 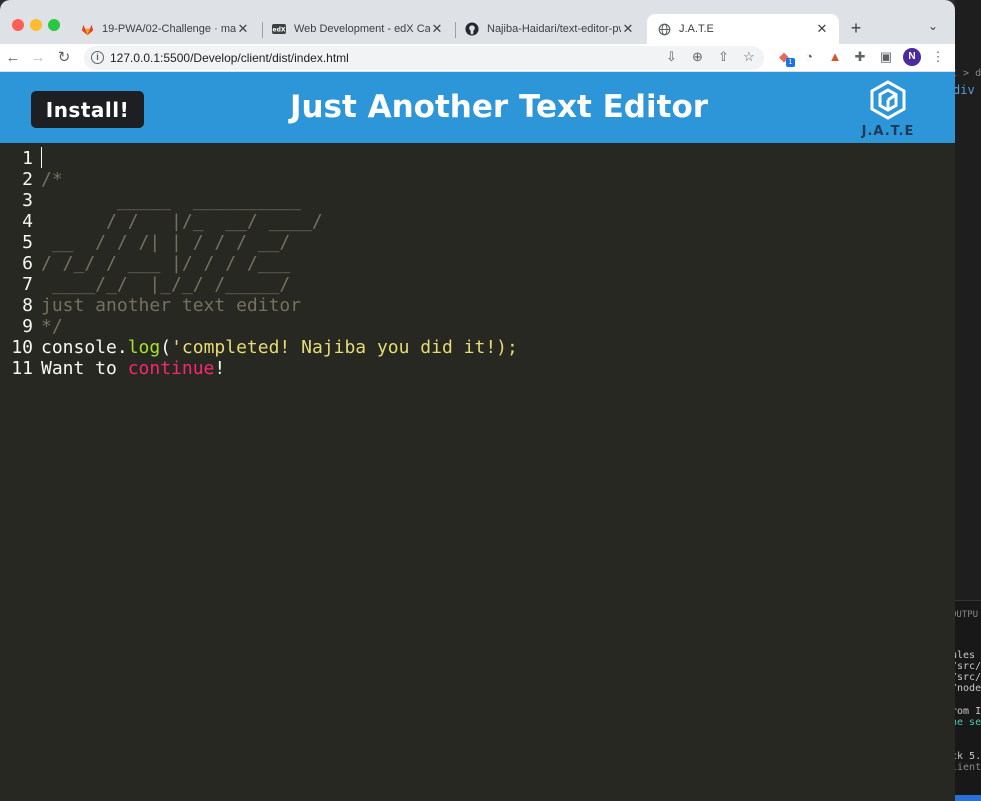 I want to click on editor-line: 3 _____ __________, so click(x=477, y=200).